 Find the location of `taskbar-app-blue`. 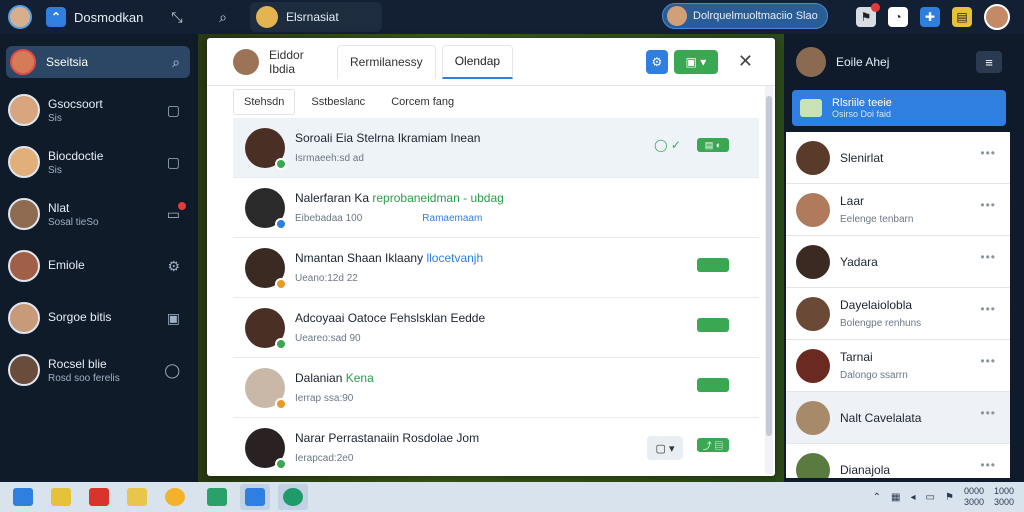

taskbar-app-blue is located at coordinates (255, 497).